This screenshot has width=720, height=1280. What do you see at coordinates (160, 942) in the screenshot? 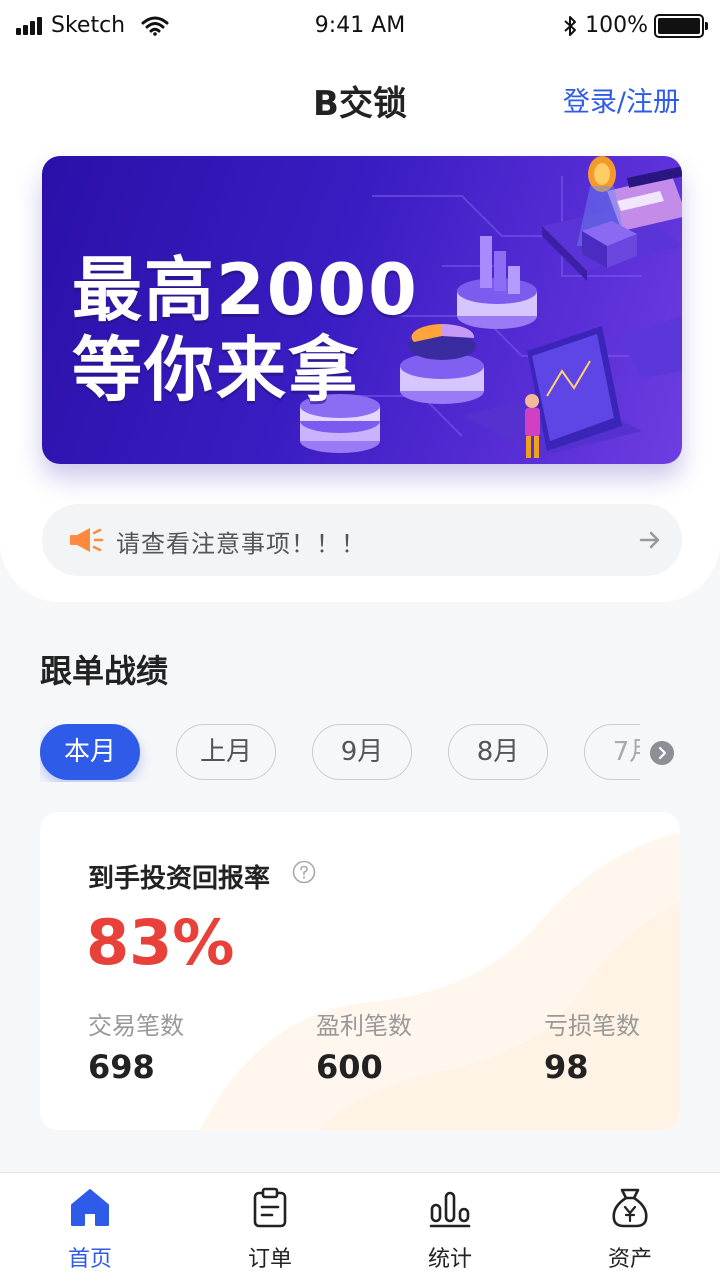
I see `rate-value: 83%` at bounding box center [160, 942].